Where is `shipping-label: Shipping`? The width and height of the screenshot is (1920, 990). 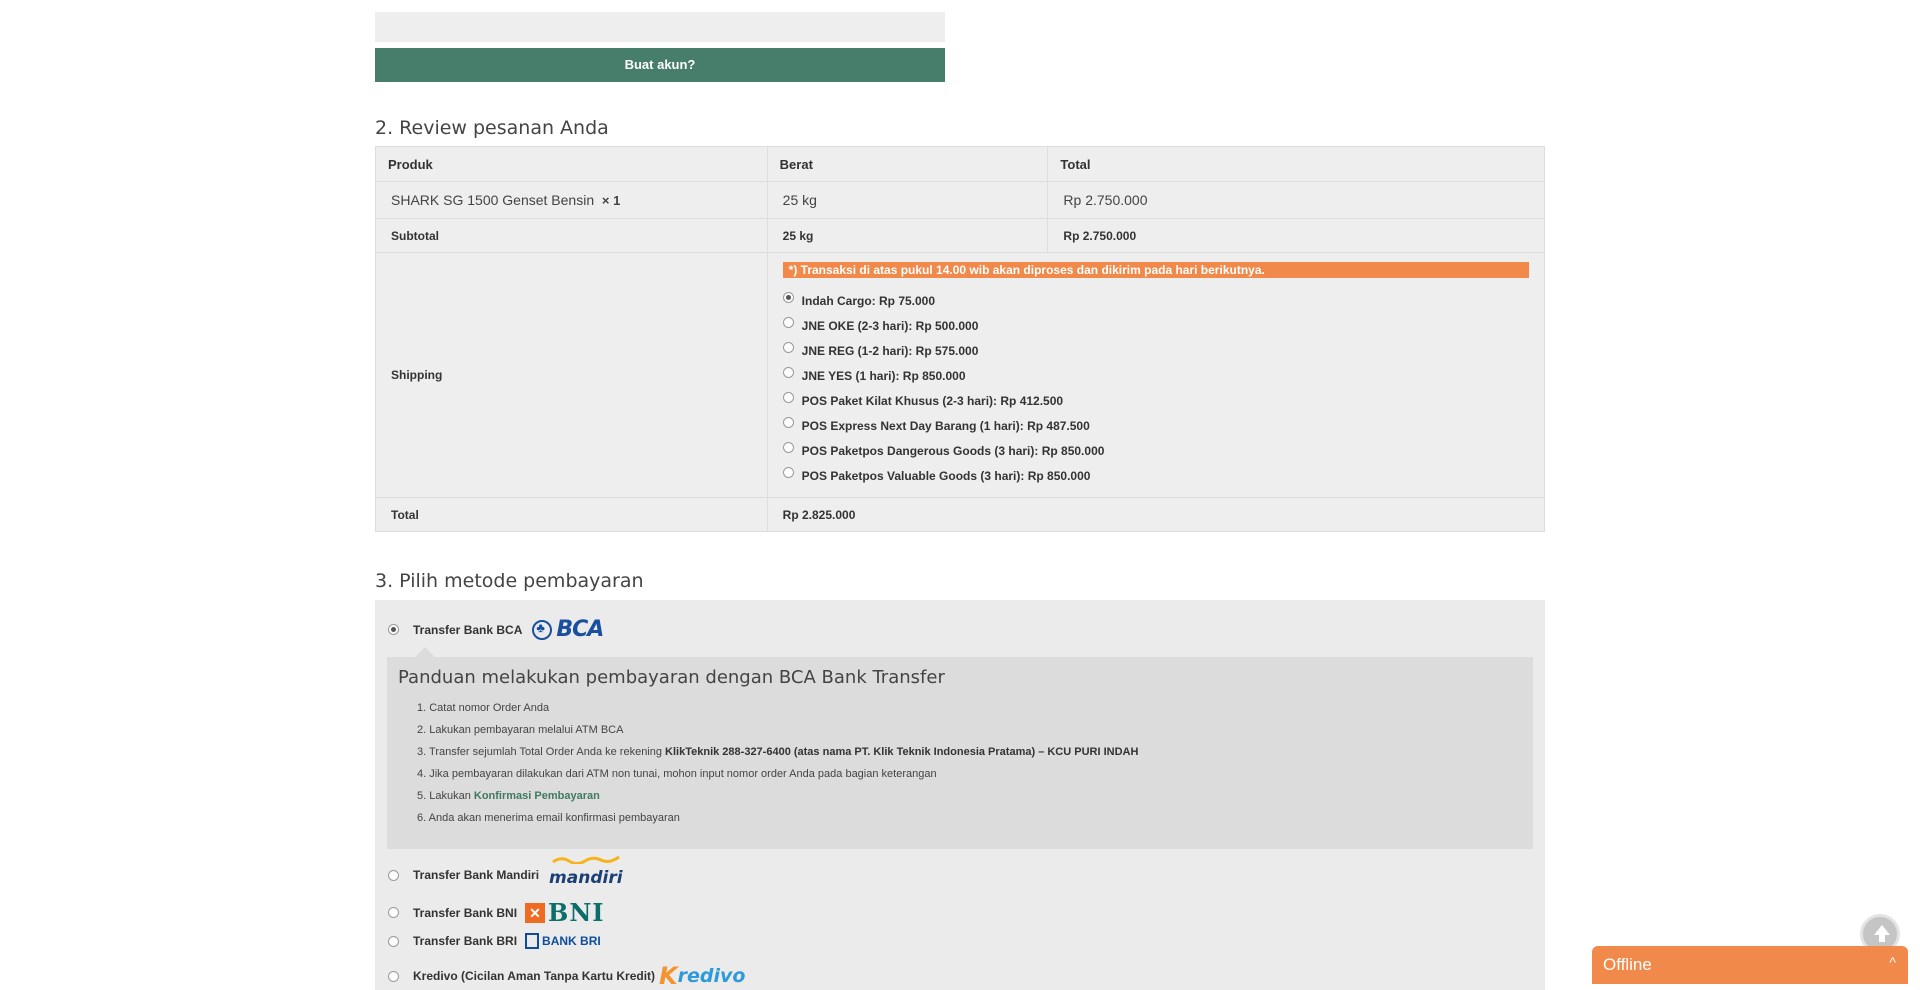
shipping-label: Shipping is located at coordinates (571, 375).